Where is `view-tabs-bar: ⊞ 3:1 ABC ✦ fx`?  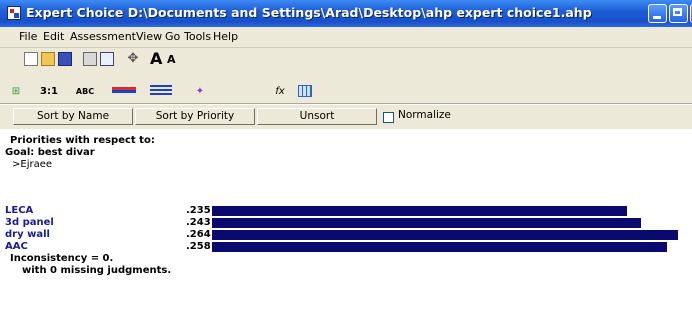
view-tabs-bar: ⊞ 3:1 ABC ✦ fx is located at coordinates (346, 92).